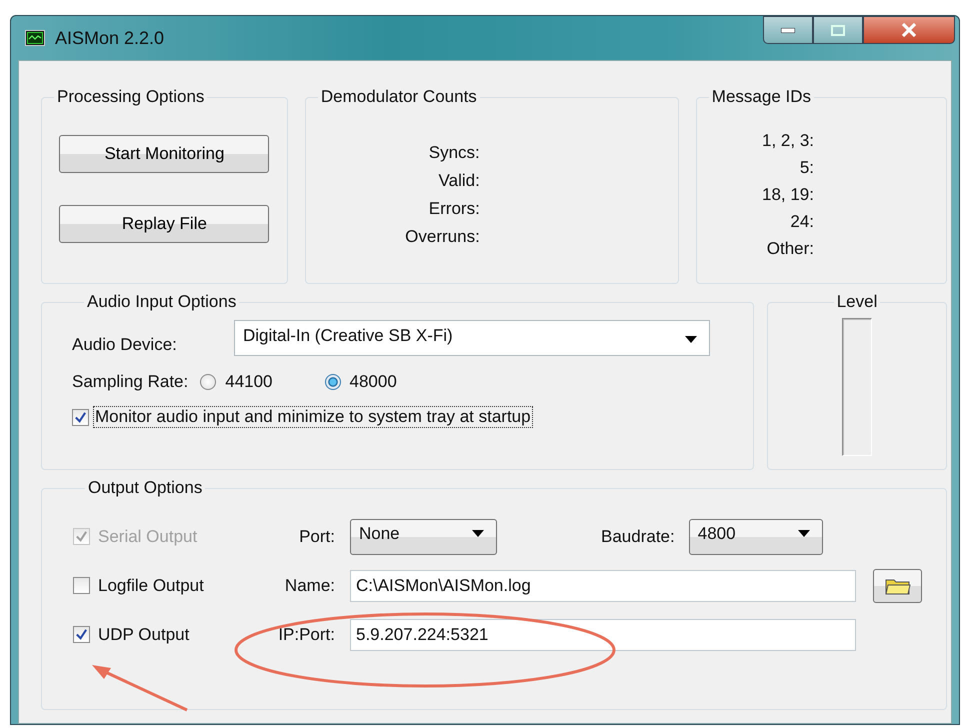  Describe the element at coordinates (148, 536) in the screenshot. I see `checkbox-label: Serial Output` at that location.